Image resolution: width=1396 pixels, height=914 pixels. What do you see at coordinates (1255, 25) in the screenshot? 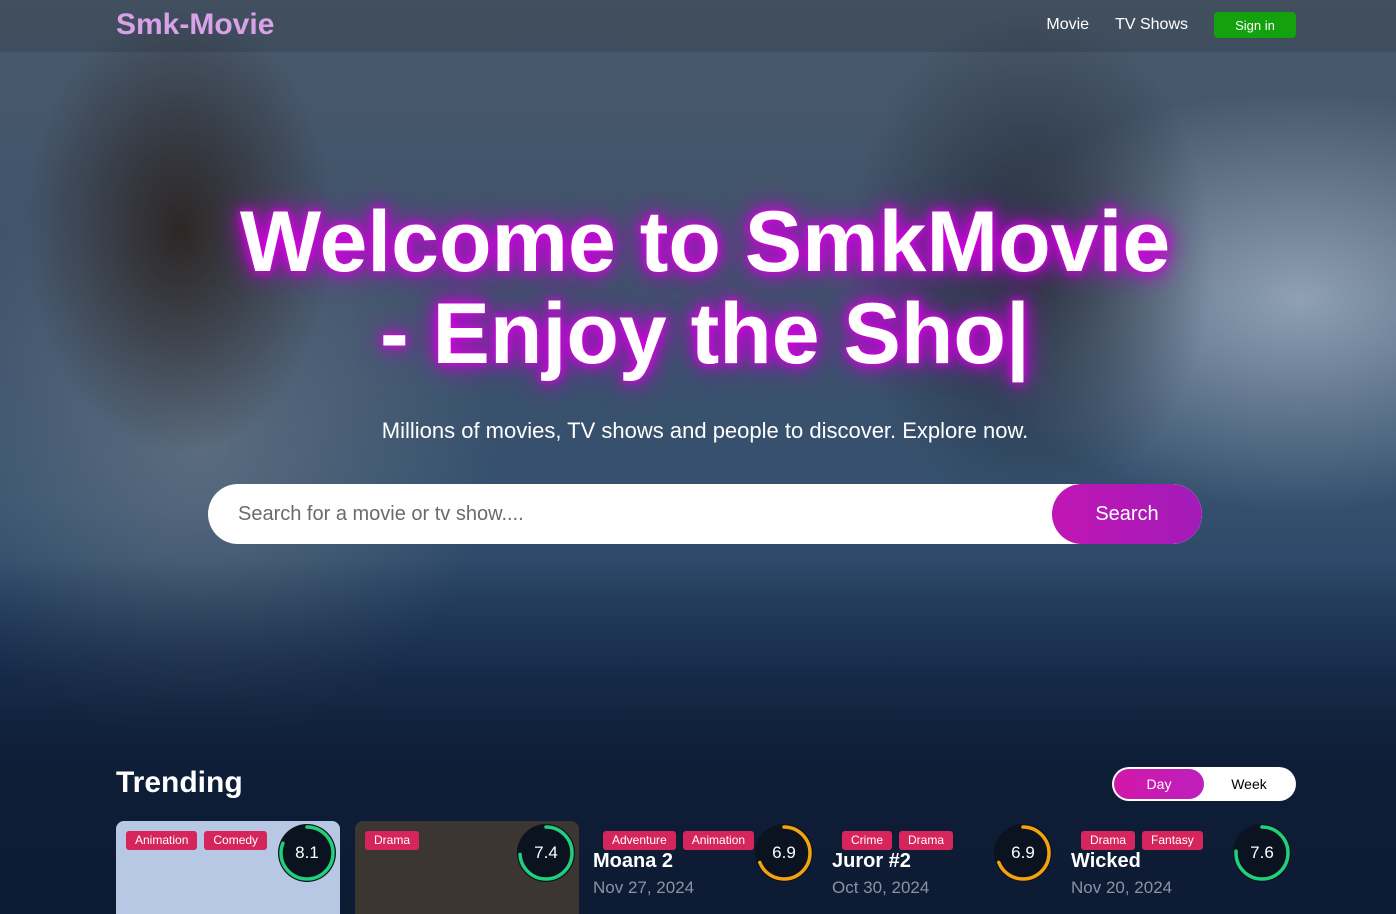
I see `sign-in-button: Sign in` at bounding box center [1255, 25].